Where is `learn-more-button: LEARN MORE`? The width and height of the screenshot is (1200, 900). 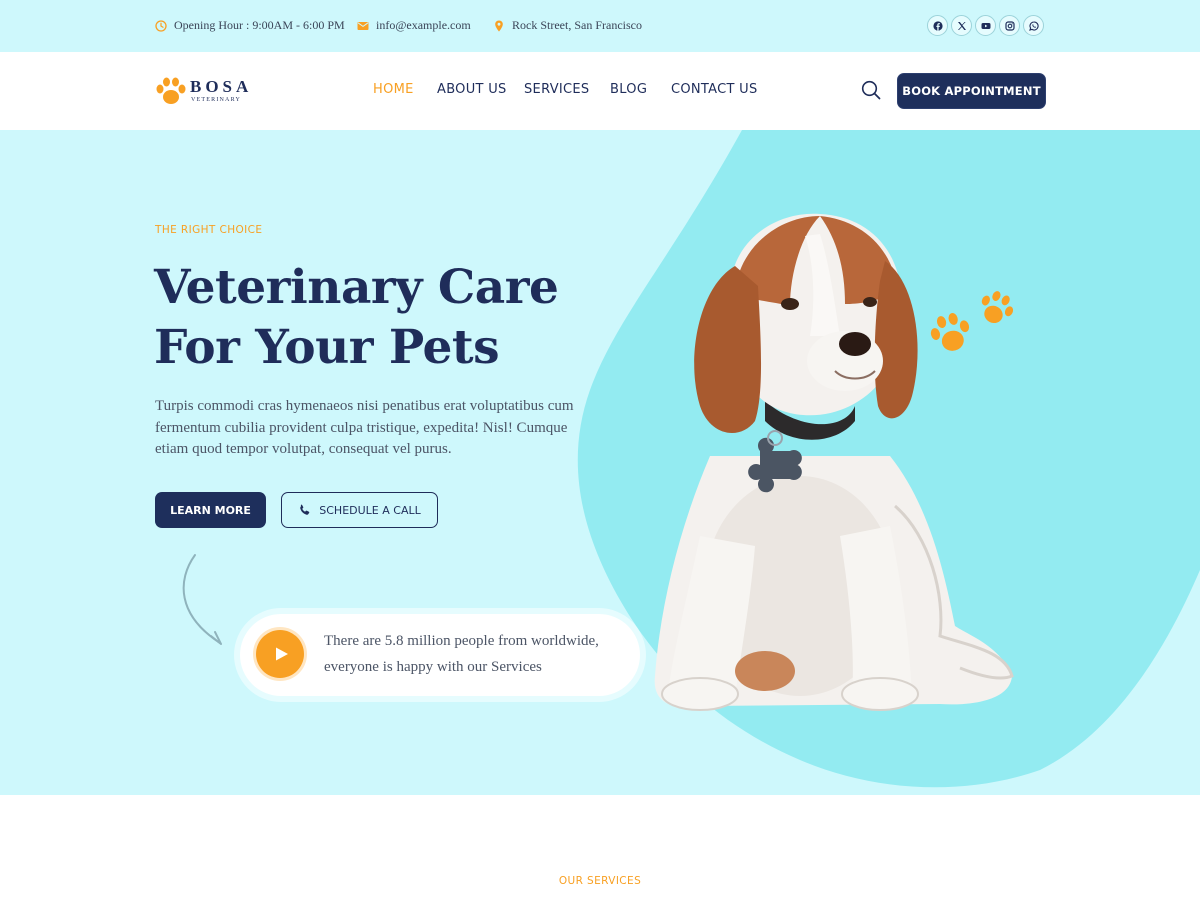 learn-more-button: LEARN MORE is located at coordinates (210, 510).